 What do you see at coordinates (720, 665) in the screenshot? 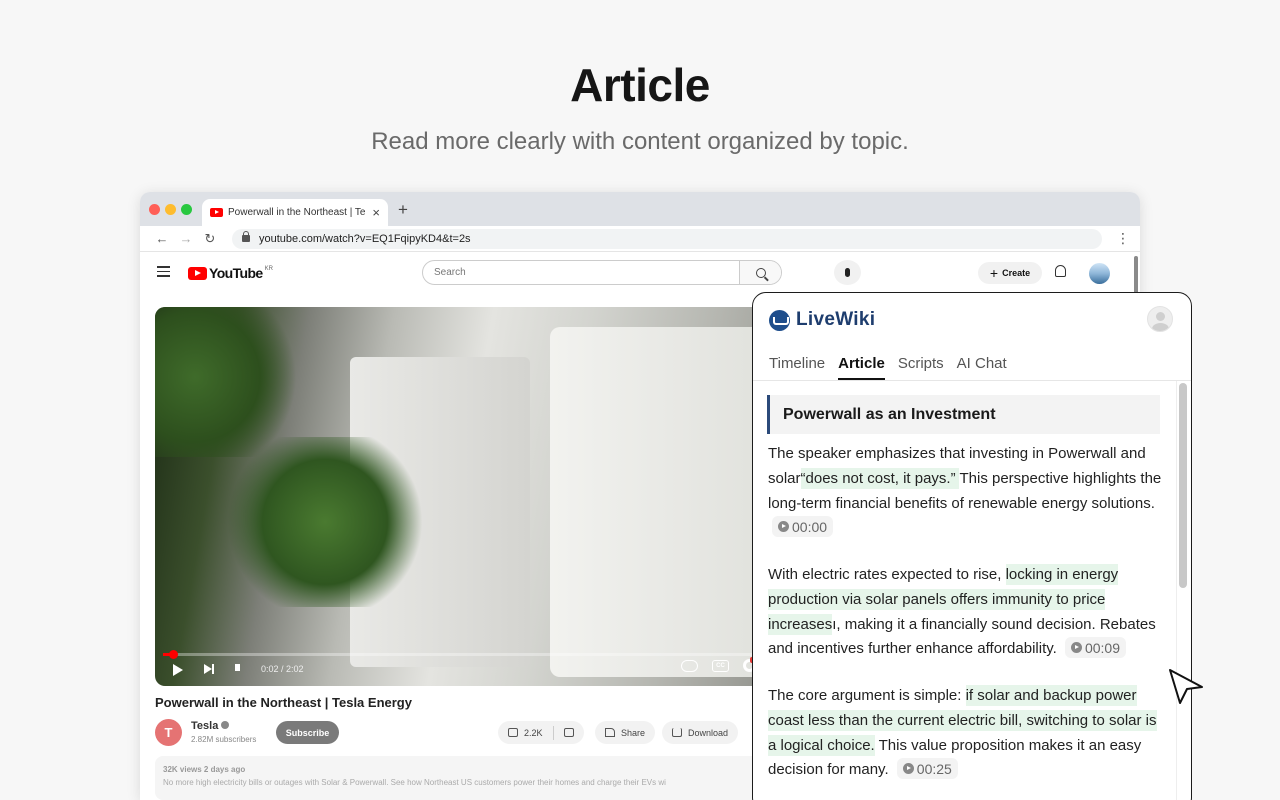
I see `captions-icon: CC` at bounding box center [720, 665].